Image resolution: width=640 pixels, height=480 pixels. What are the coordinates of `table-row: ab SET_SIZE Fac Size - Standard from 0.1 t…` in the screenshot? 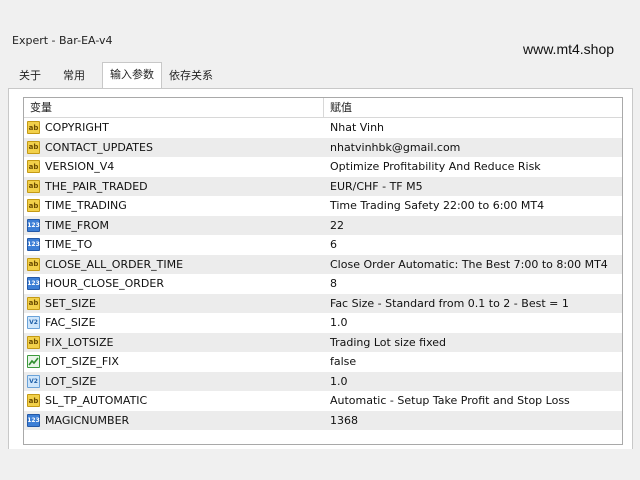 It's located at (323, 303).